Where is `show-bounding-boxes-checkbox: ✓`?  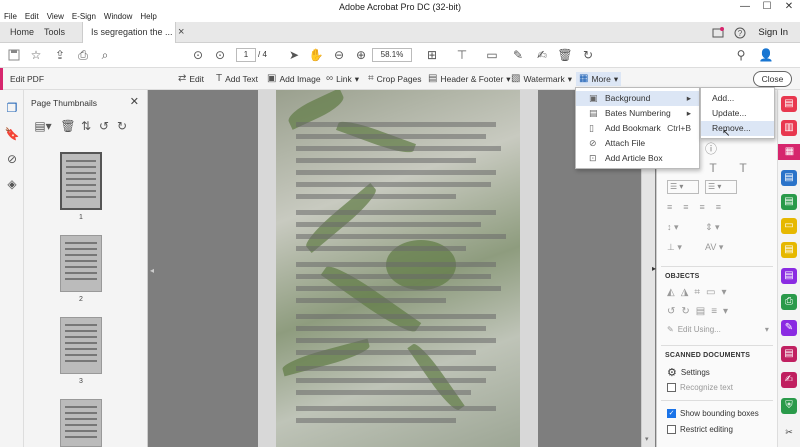 show-bounding-boxes-checkbox: ✓ is located at coordinates (671, 413).